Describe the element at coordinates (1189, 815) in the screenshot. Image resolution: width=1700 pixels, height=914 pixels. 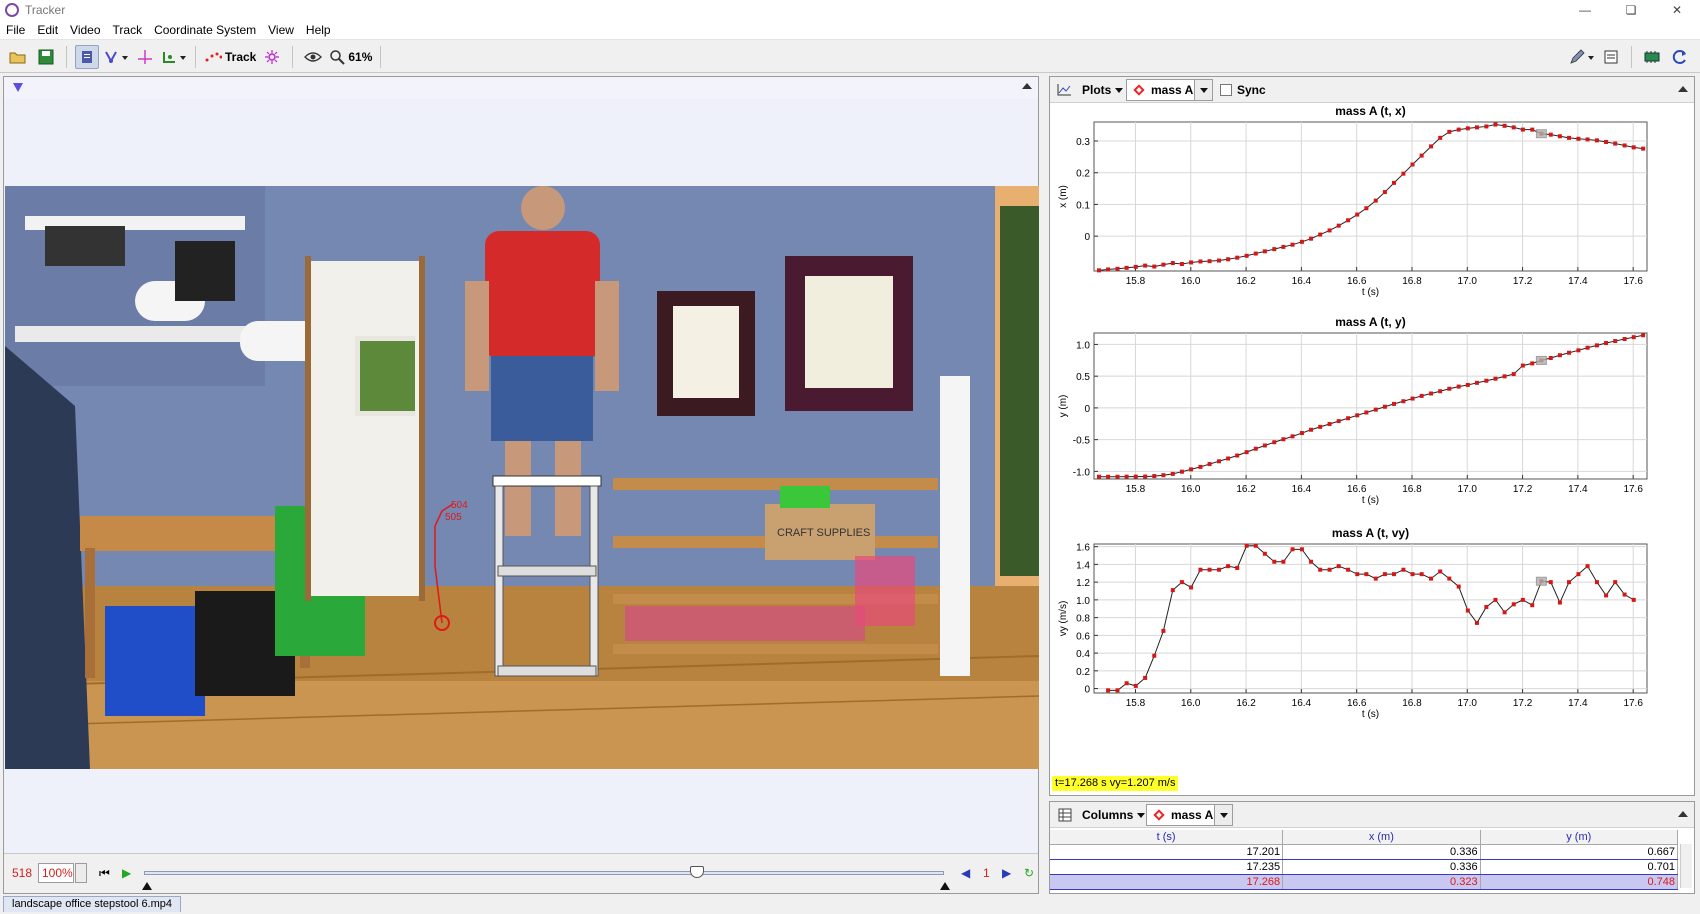
I see `table-track-selector: mass A` at that location.